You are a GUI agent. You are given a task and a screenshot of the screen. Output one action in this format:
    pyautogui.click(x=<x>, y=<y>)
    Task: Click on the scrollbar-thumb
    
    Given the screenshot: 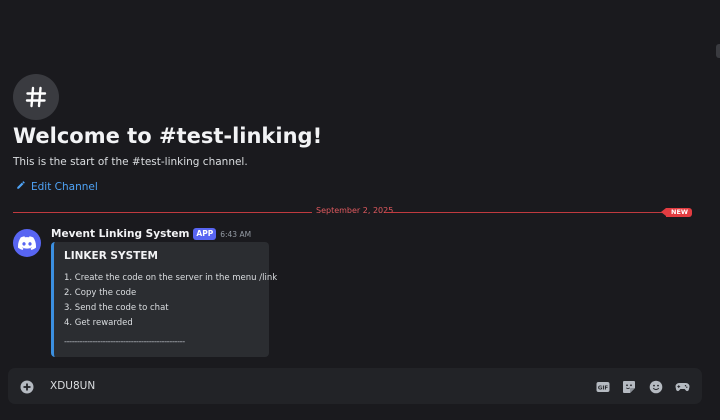 What is the action you would take?
    pyautogui.click(x=718, y=51)
    